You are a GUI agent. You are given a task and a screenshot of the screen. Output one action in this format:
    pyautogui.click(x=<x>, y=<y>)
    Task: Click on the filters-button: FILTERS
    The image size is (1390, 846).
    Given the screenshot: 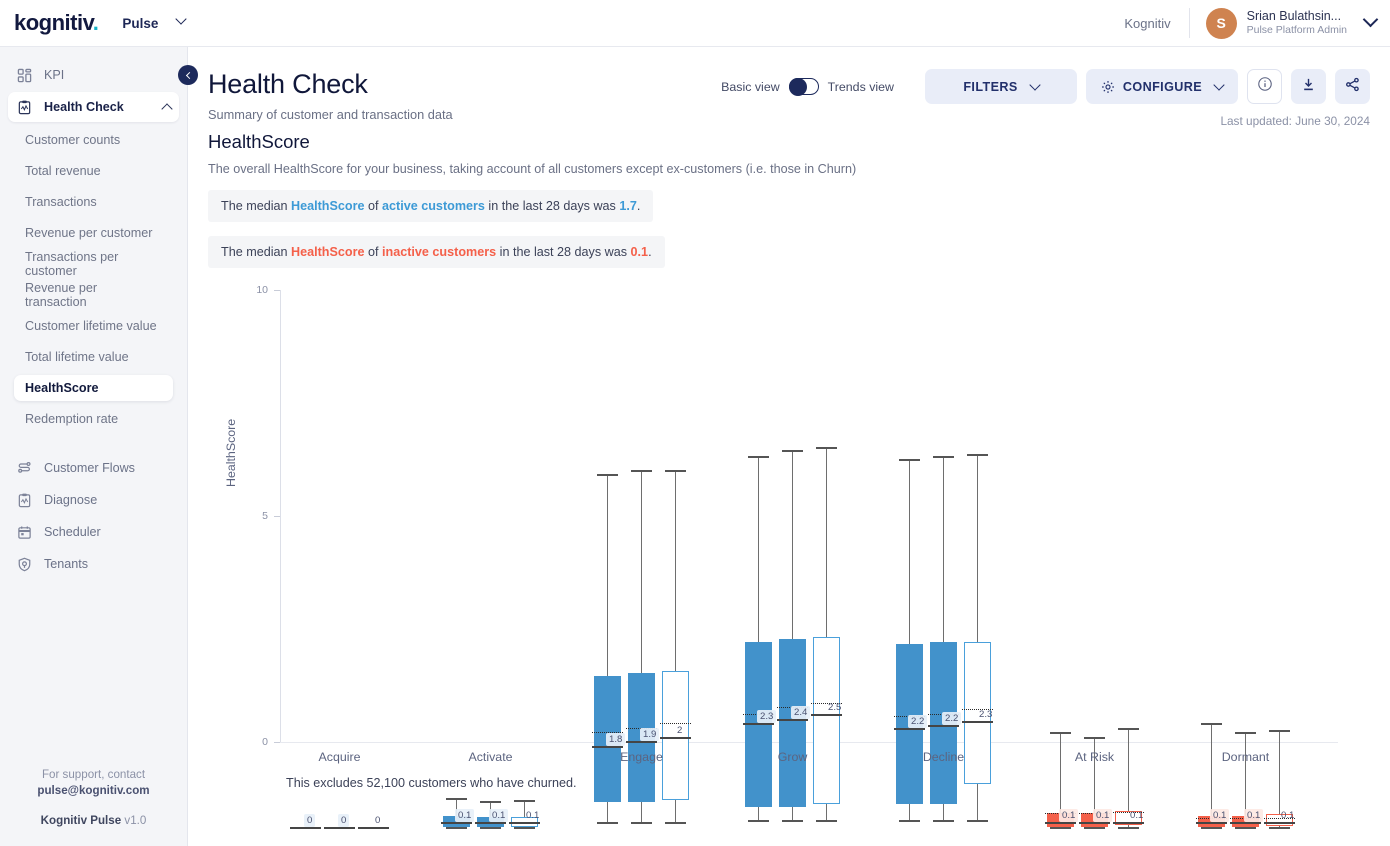 What is the action you would take?
    pyautogui.click(x=1001, y=86)
    